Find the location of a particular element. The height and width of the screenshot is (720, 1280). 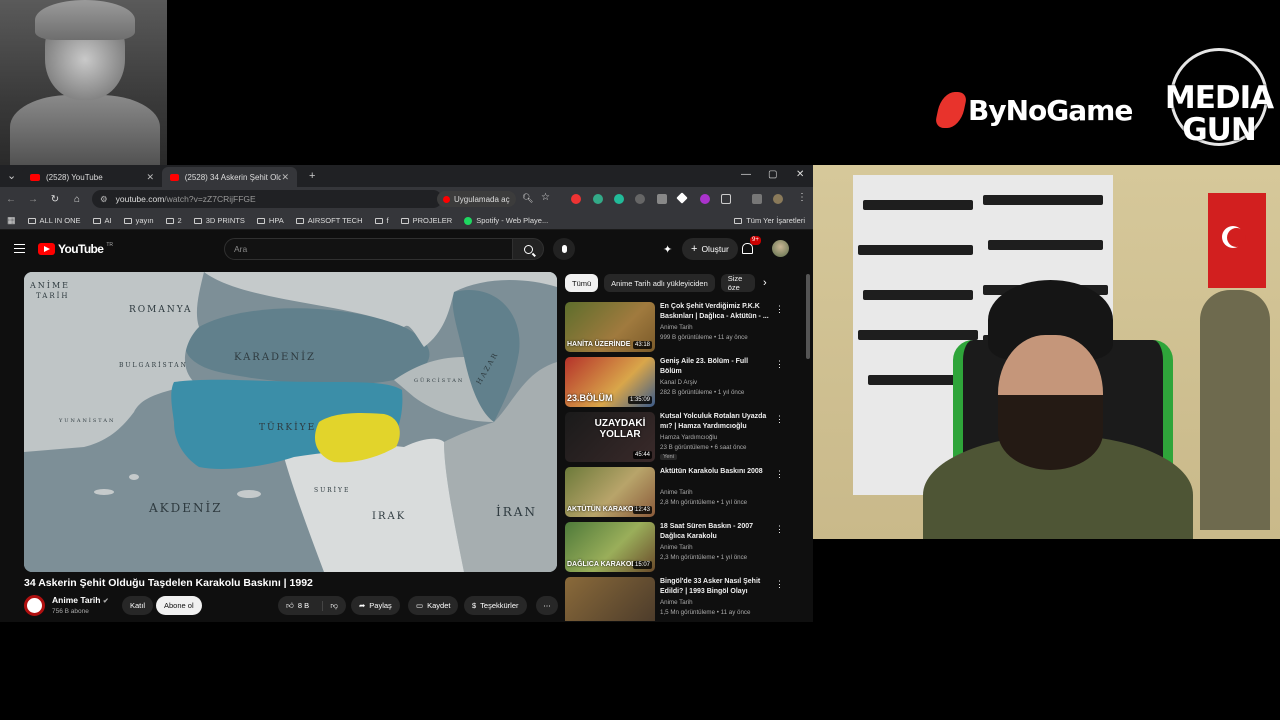

like-button: 👍︎ 8 B 👎︎ is located at coordinates (312, 605).